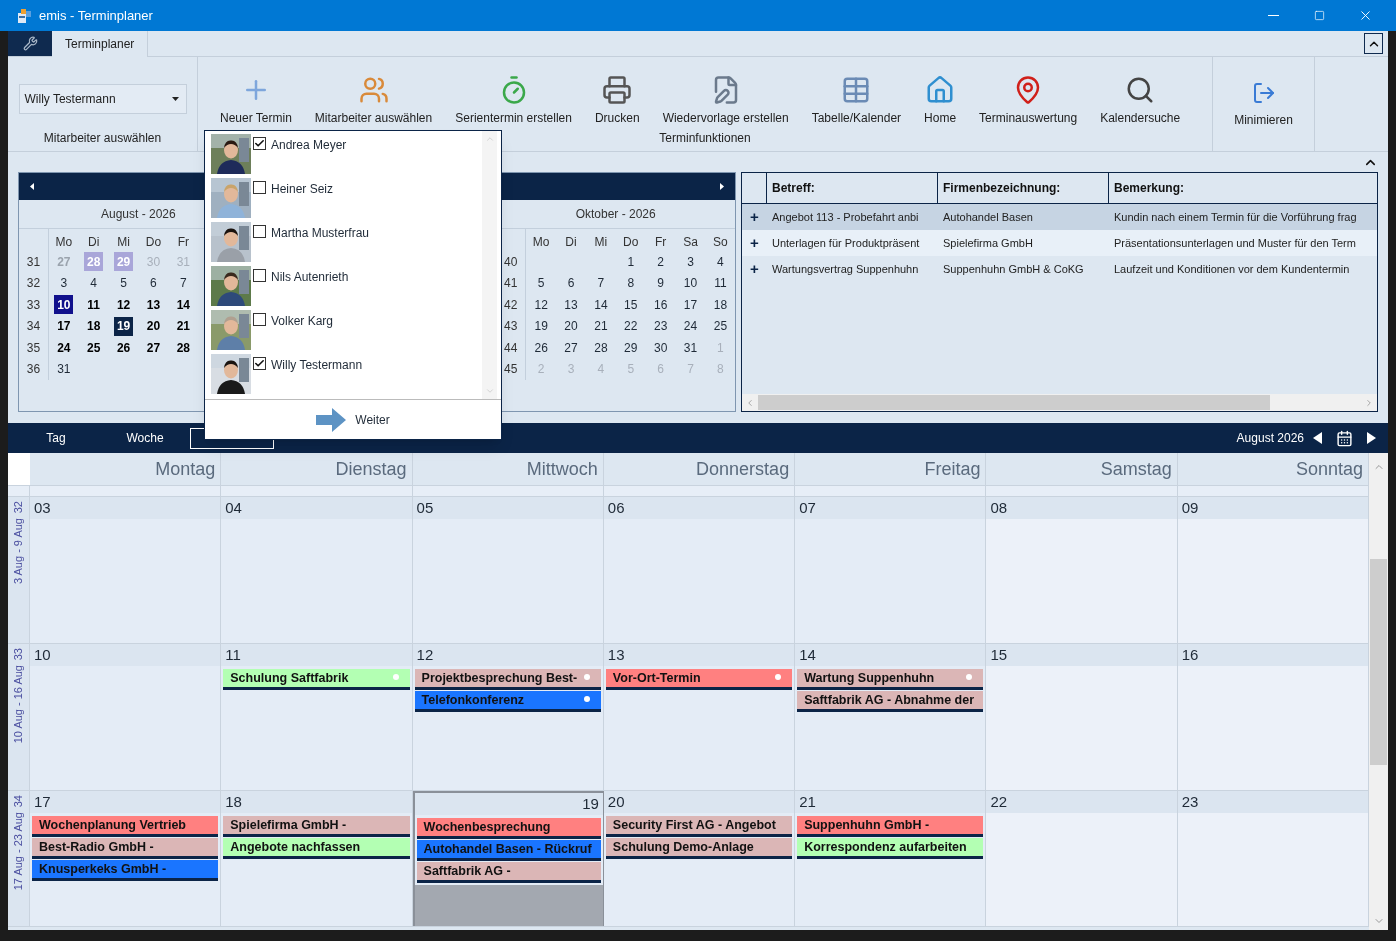 The width and height of the screenshot is (1396, 941). Describe the element at coordinates (317, 717) in the screenshot. I see `day-cell: 11 Schulung Saftfabrik` at that location.